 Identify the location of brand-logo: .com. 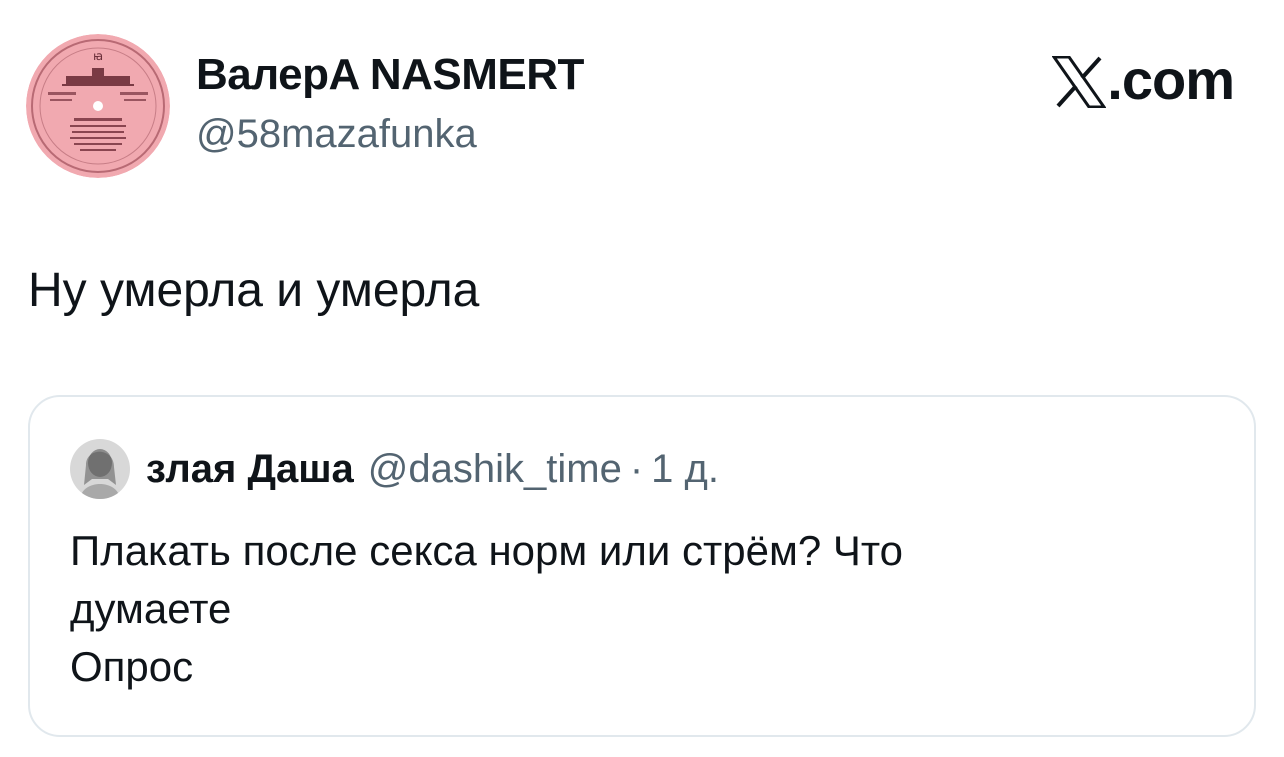
(1143, 79).